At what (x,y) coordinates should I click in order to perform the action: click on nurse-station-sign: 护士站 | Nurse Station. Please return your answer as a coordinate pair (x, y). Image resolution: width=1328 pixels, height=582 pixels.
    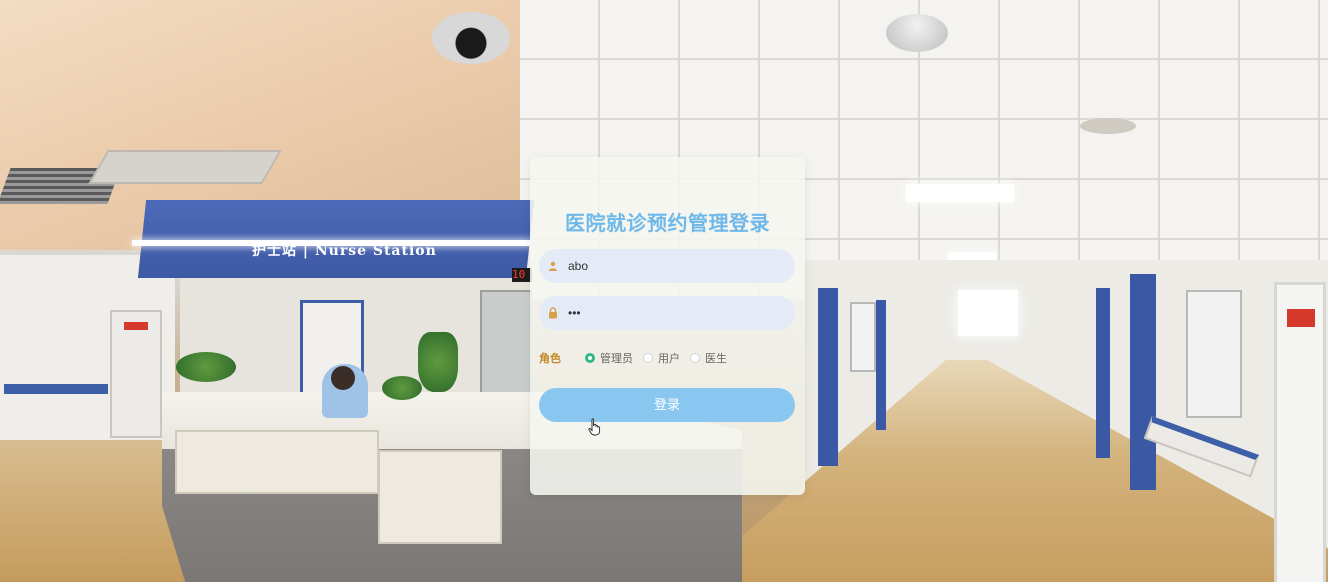
    Looking at the image, I should click on (344, 251).